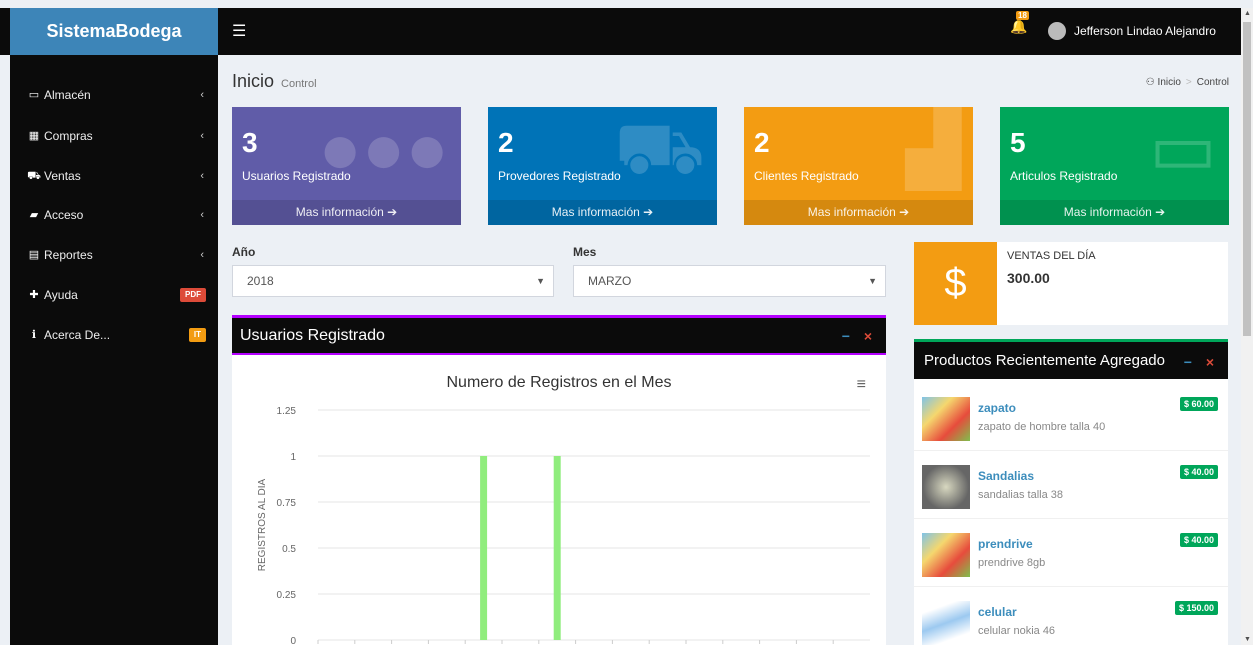  I want to click on sales-value: 300.00, so click(1028, 278).